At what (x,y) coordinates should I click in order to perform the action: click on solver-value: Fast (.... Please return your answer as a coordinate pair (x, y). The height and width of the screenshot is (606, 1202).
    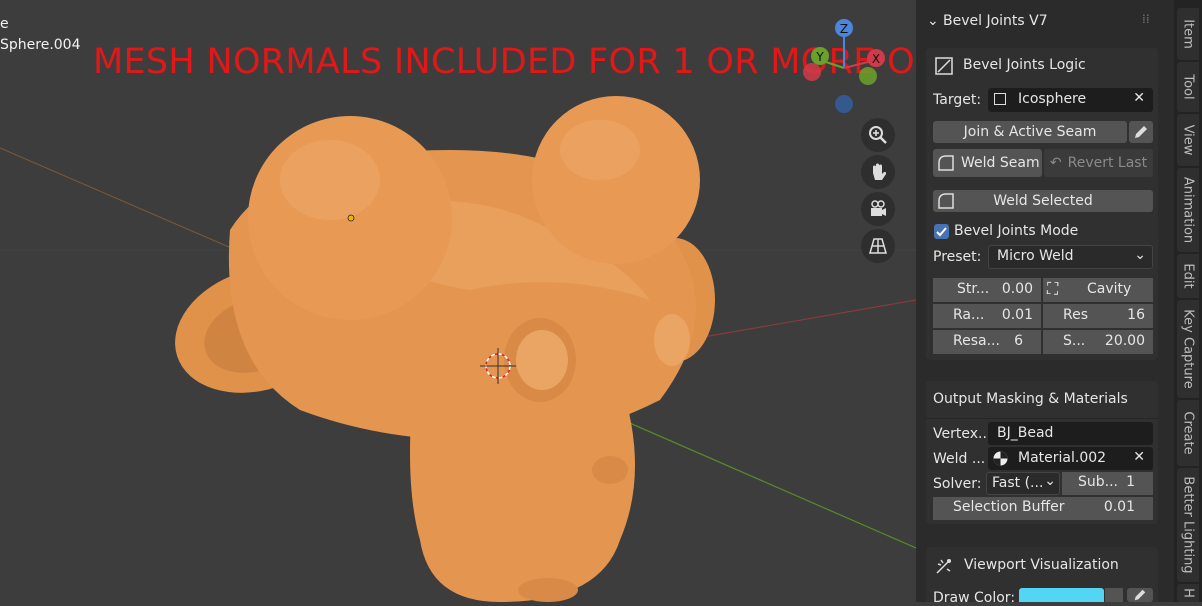
    Looking at the image, I should click on (1018, 483).